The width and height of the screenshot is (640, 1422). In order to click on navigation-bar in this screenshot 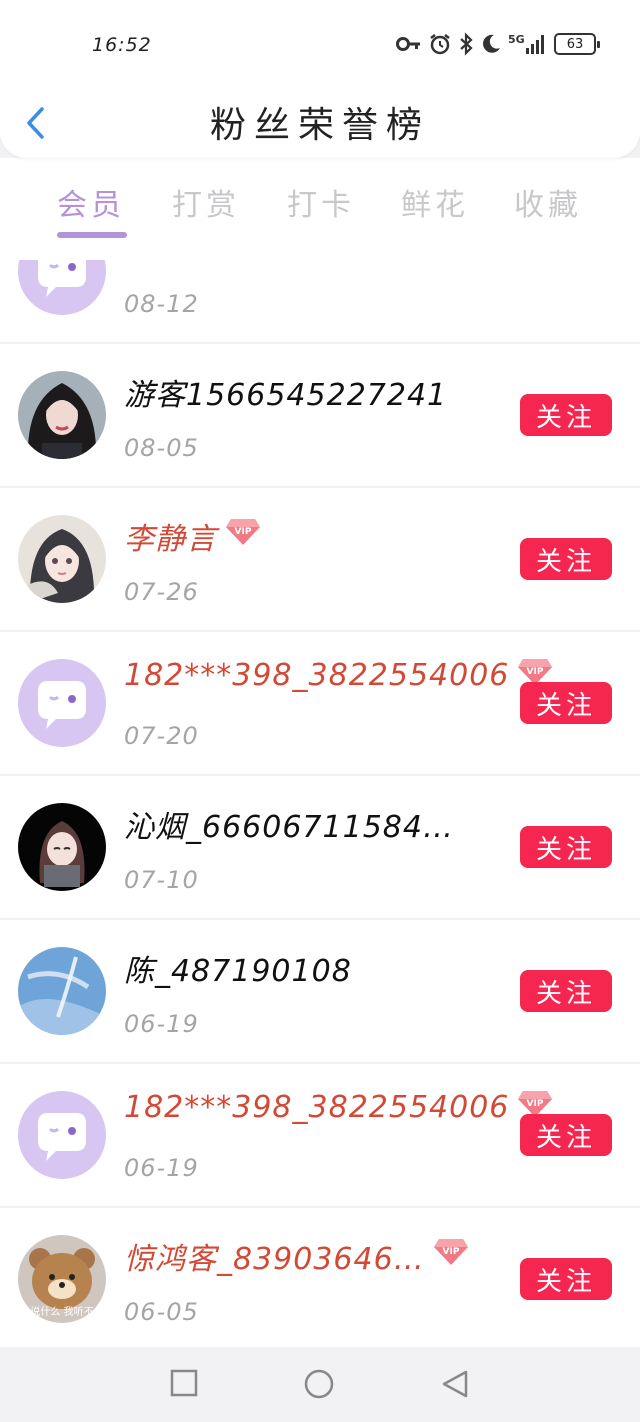, I will do `click(320, 1384)`.